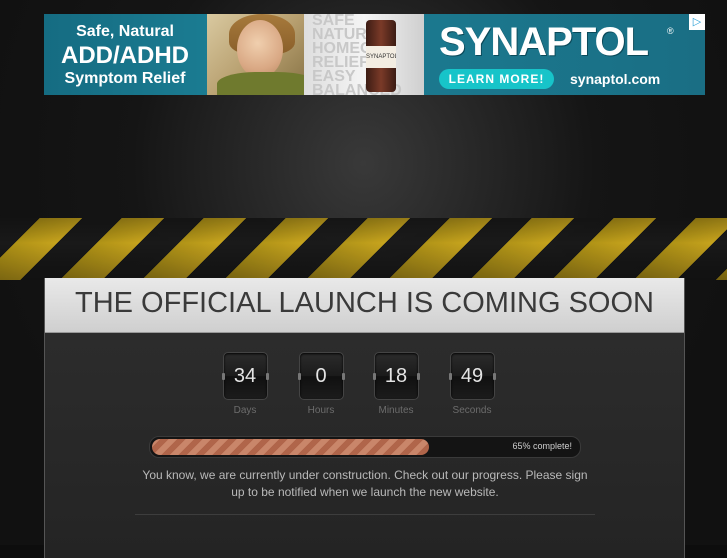 This screenshot has height=558, width=727. I want to click on countdown-seconds-value: 49, so click(472, 376).